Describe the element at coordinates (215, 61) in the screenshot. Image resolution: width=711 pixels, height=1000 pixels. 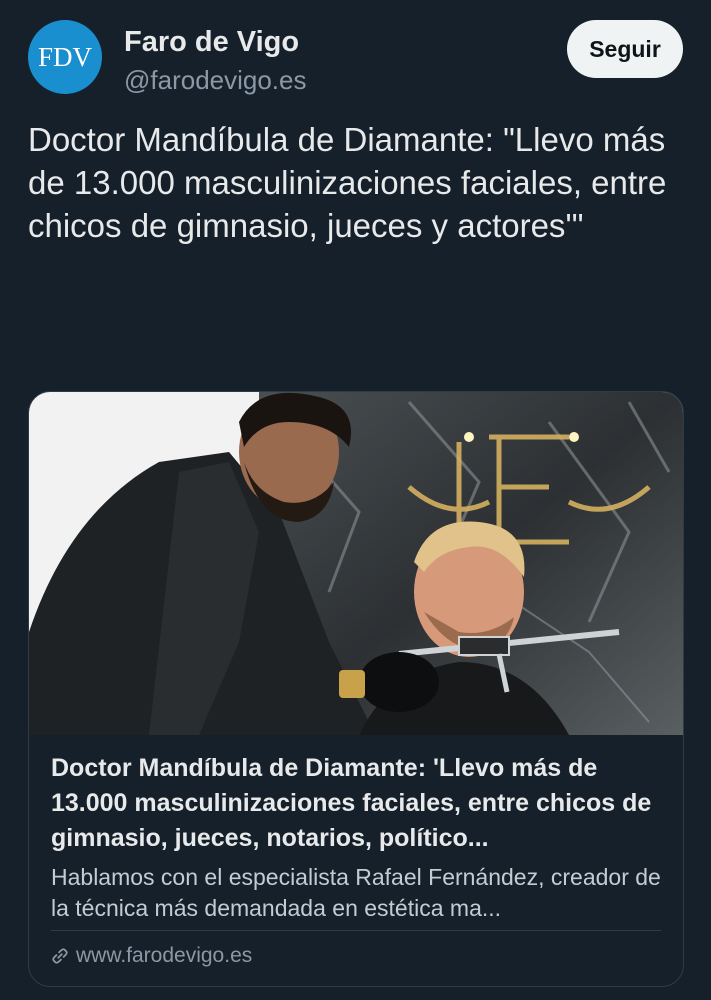
I see `account-names: Faro de Vigo @farodevigo.es` at that location.